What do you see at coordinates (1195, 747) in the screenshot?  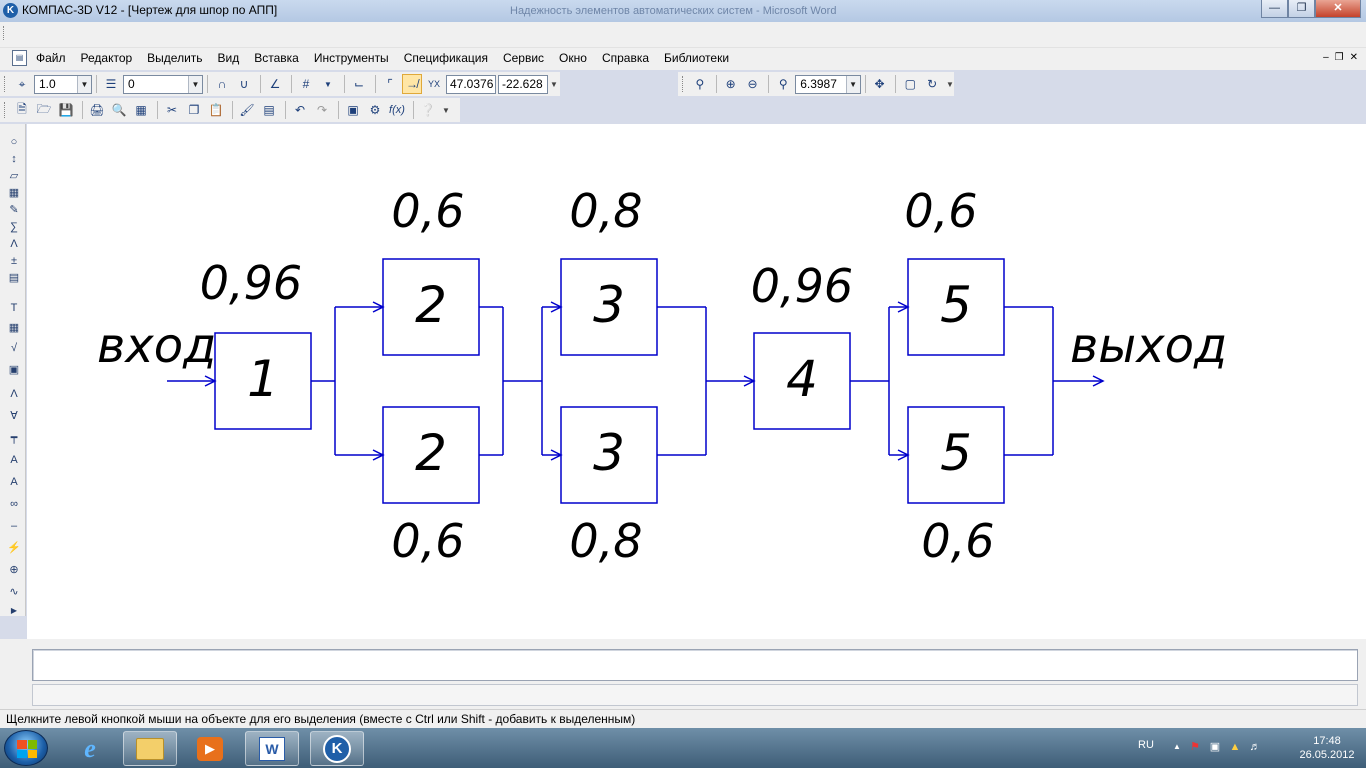 I see `action-center-icon: ⚑` at bounding box center [1195, 747].